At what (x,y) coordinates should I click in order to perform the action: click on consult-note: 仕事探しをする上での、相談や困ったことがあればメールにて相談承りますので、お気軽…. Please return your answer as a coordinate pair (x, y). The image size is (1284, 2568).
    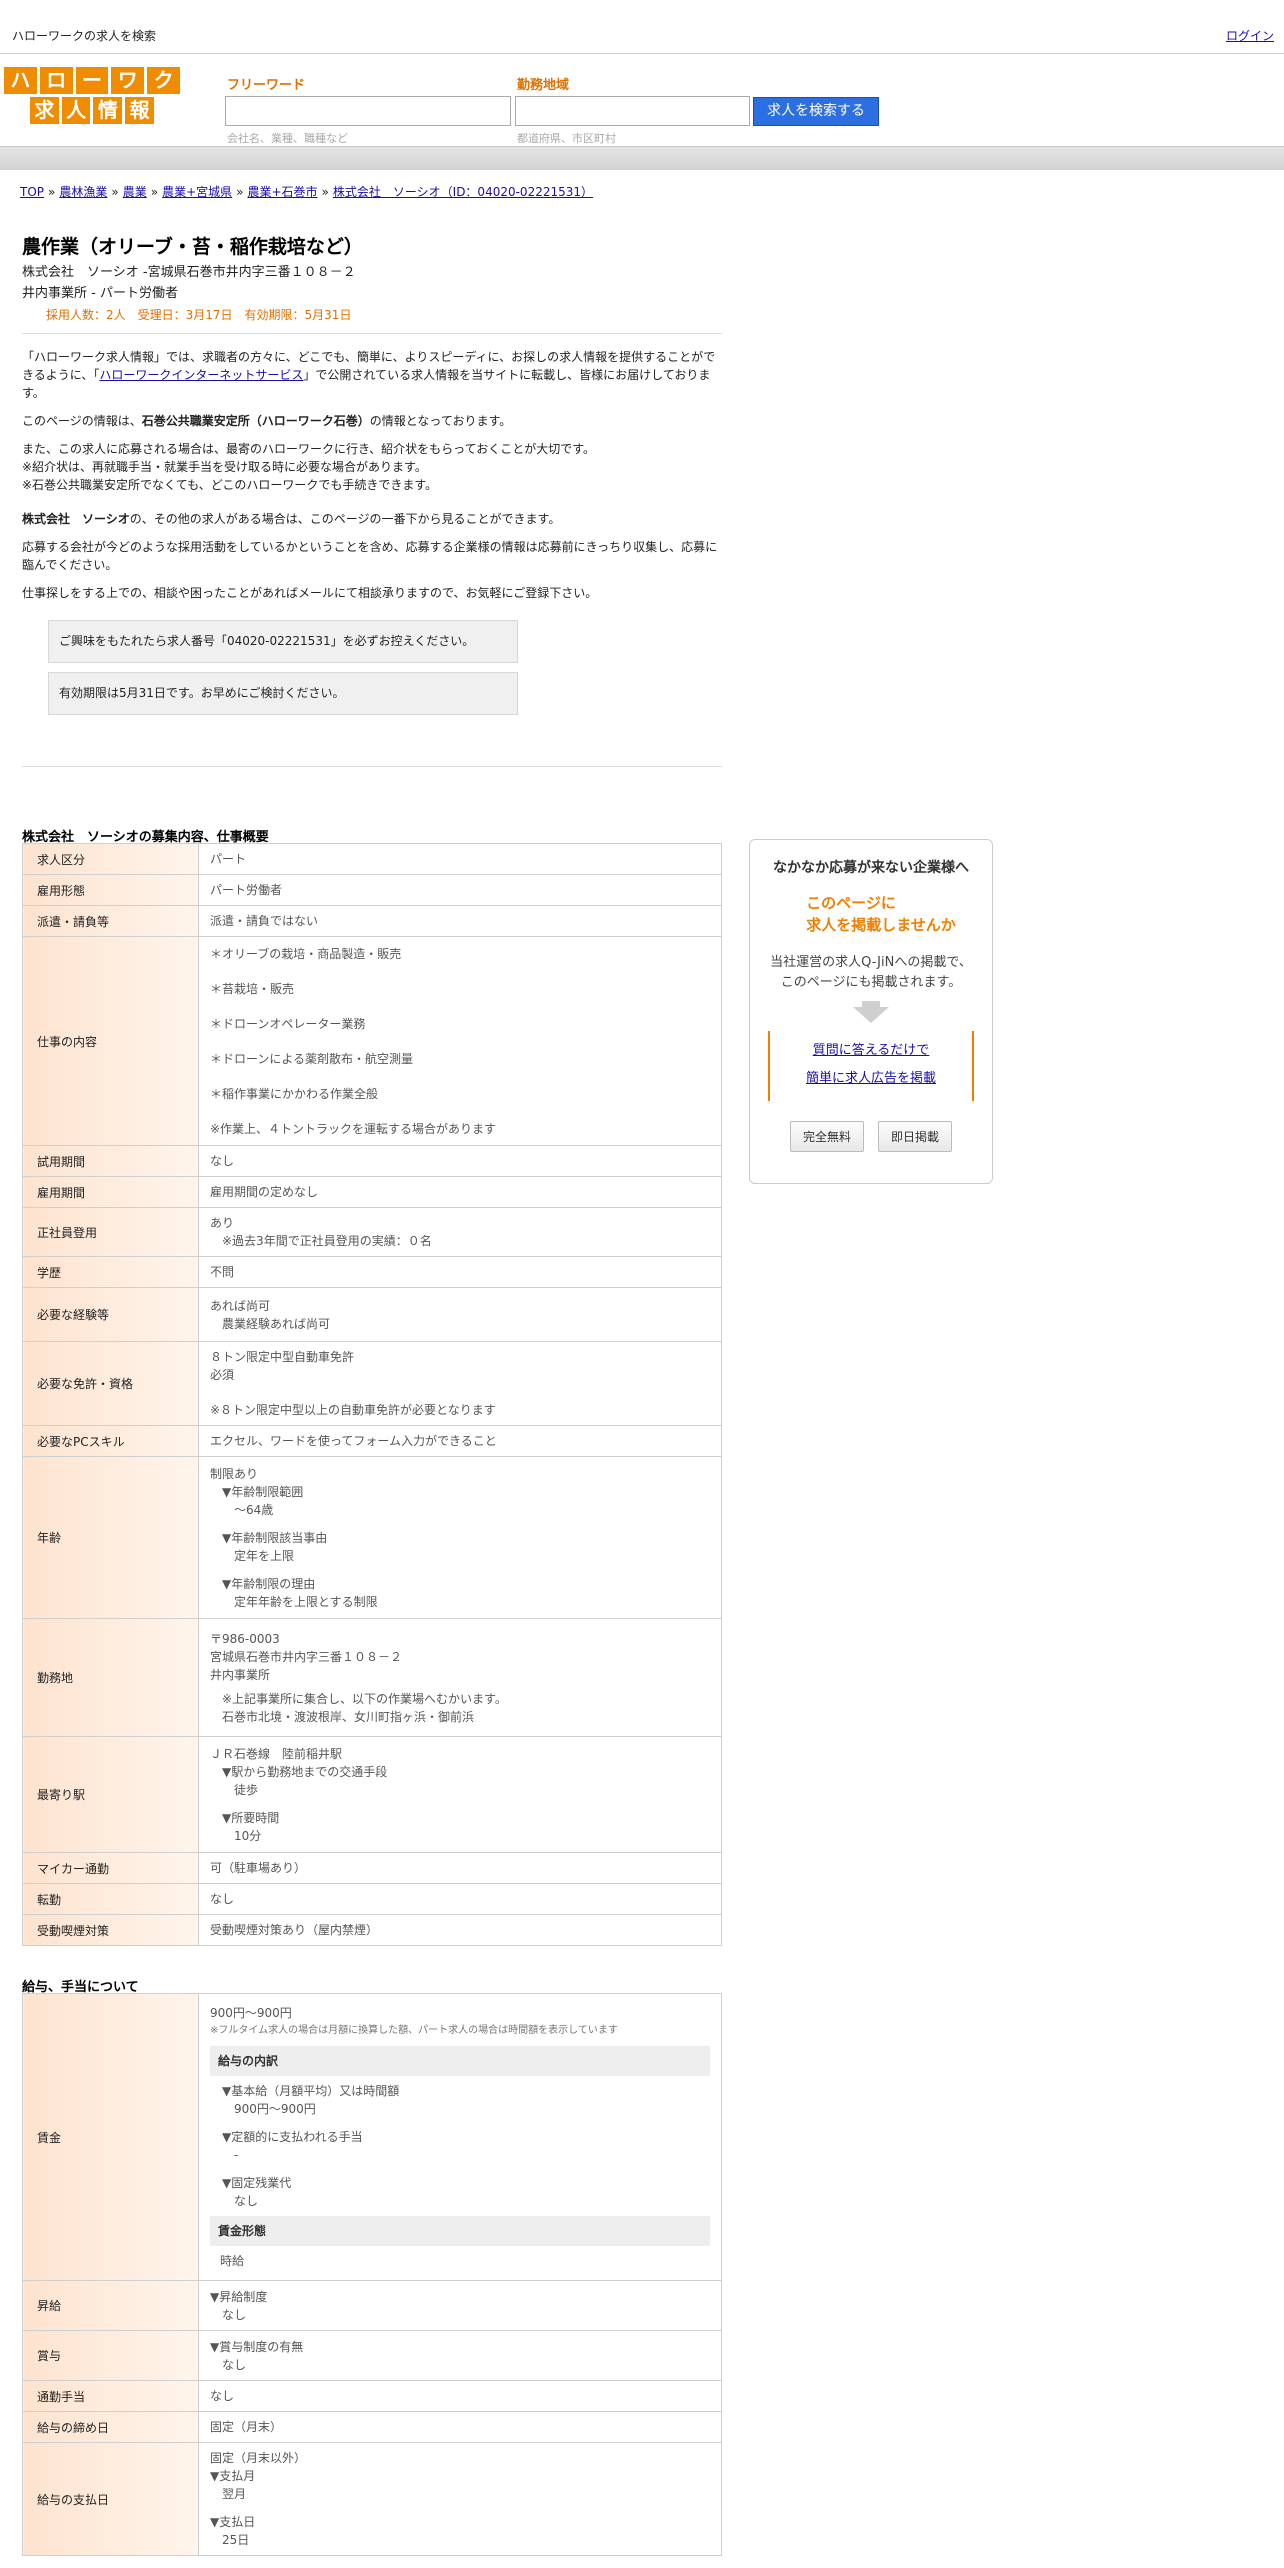
    Looking at the image, I should click on (310, 593).